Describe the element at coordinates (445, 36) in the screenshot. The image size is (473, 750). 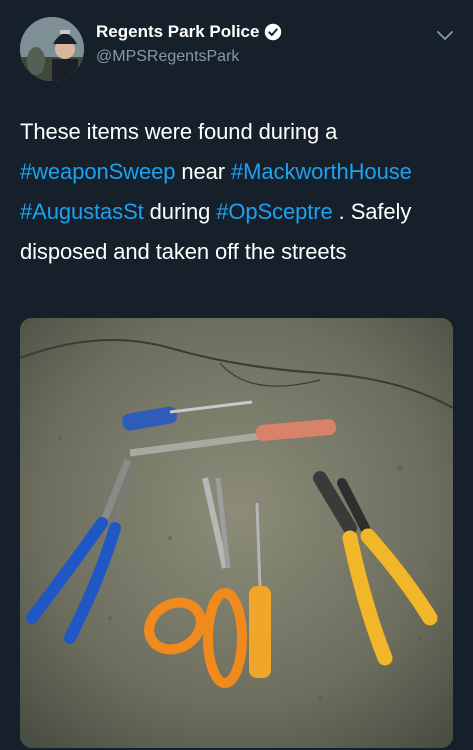
I see `chevron-down-icon` at that location.